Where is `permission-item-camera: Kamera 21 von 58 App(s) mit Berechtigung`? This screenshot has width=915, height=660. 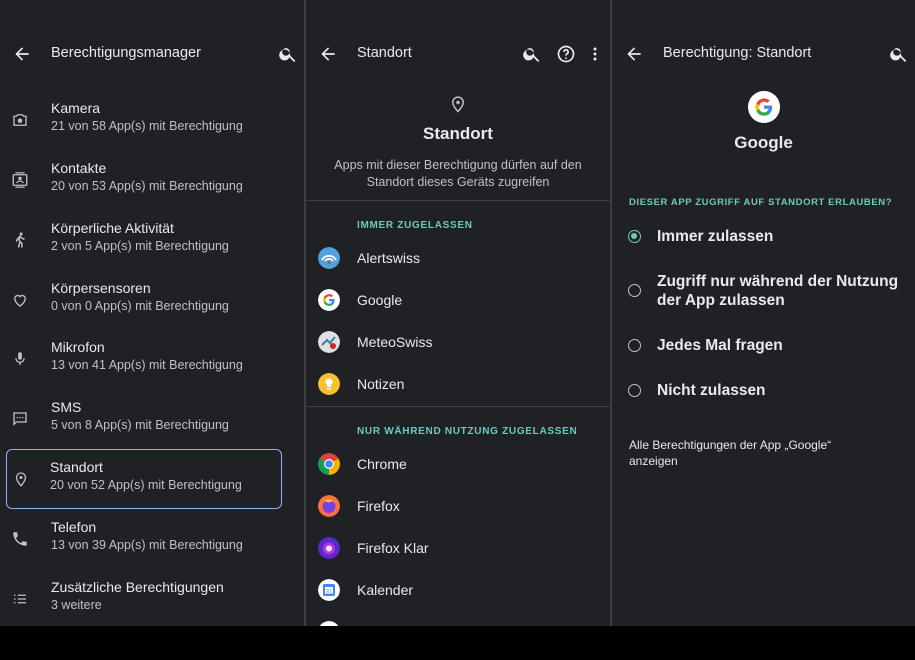
permission-item-camera: Kamera 21 von 58 App(s) mit Berechtigung is located at coordinates (144, 121).